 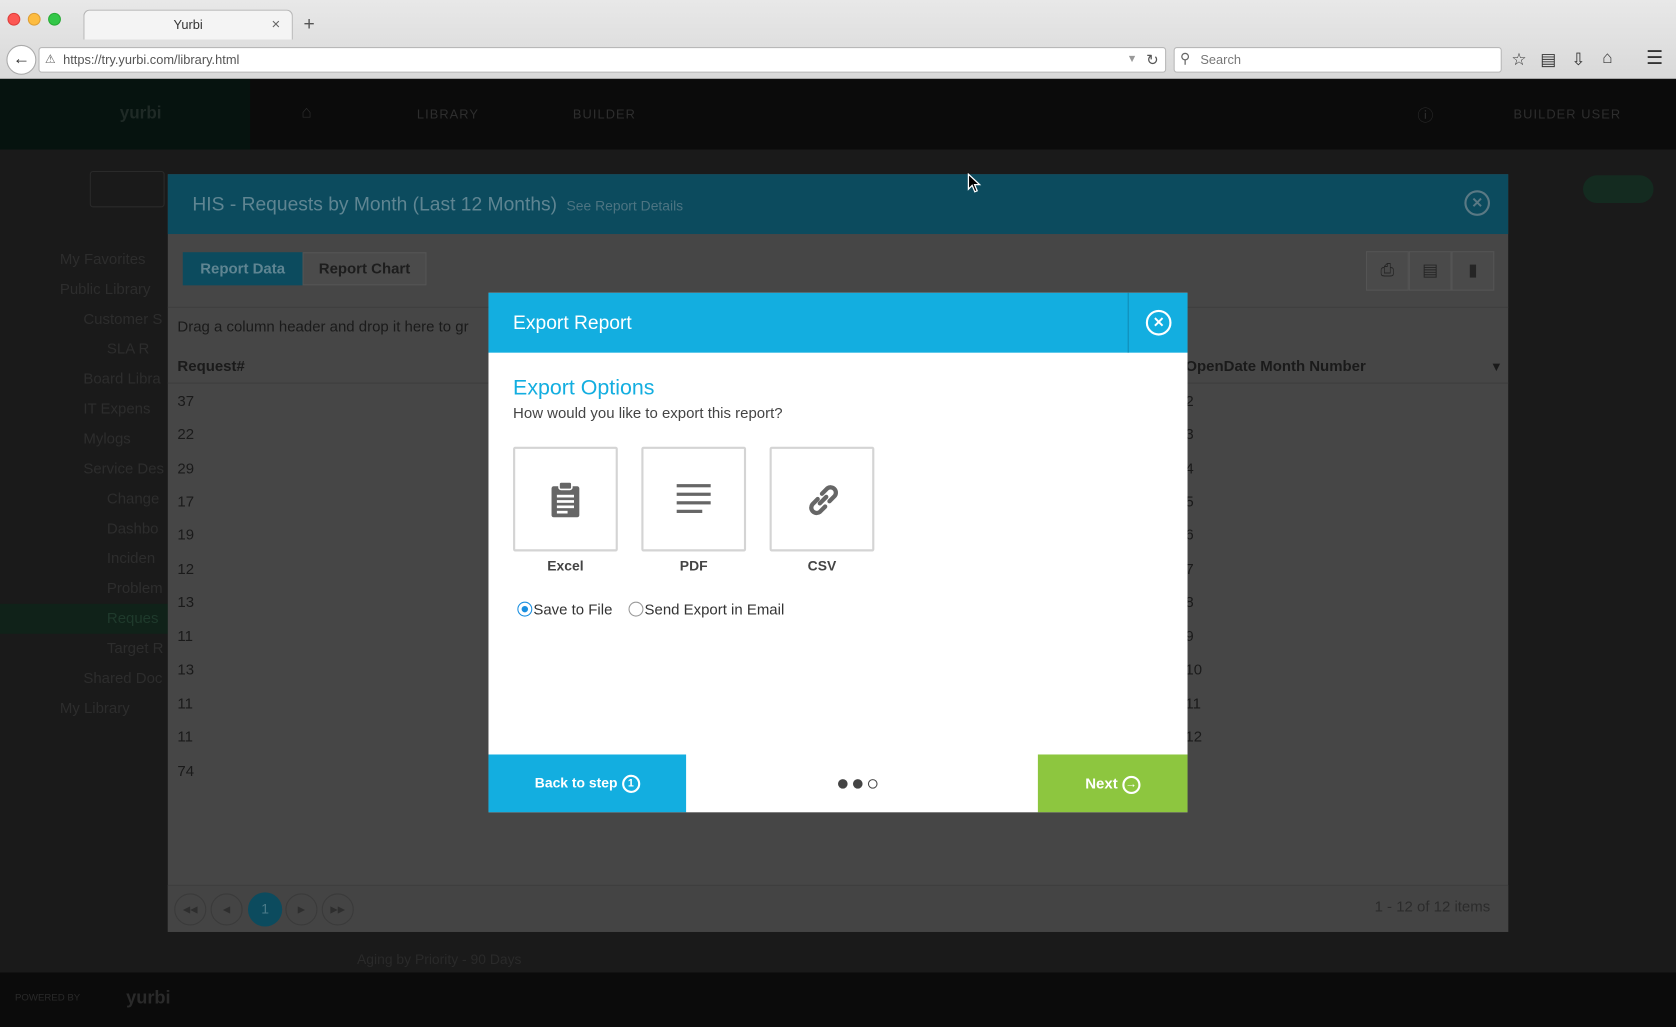 What do you see at coordinates (301, 909) in the screenshot?
I see `next-page-icon: ▶` at bounding box center [301, 909].